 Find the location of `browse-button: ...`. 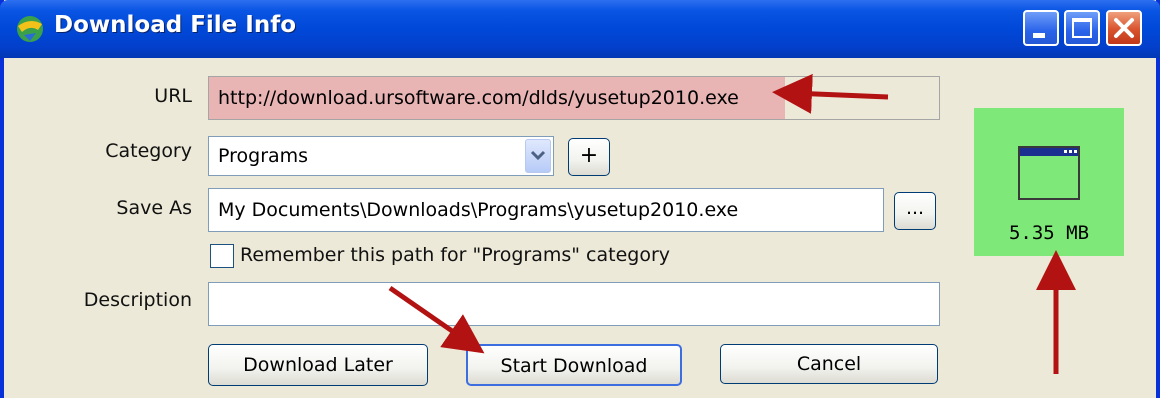

browse-button: ... is located at coordinates (915, 211).